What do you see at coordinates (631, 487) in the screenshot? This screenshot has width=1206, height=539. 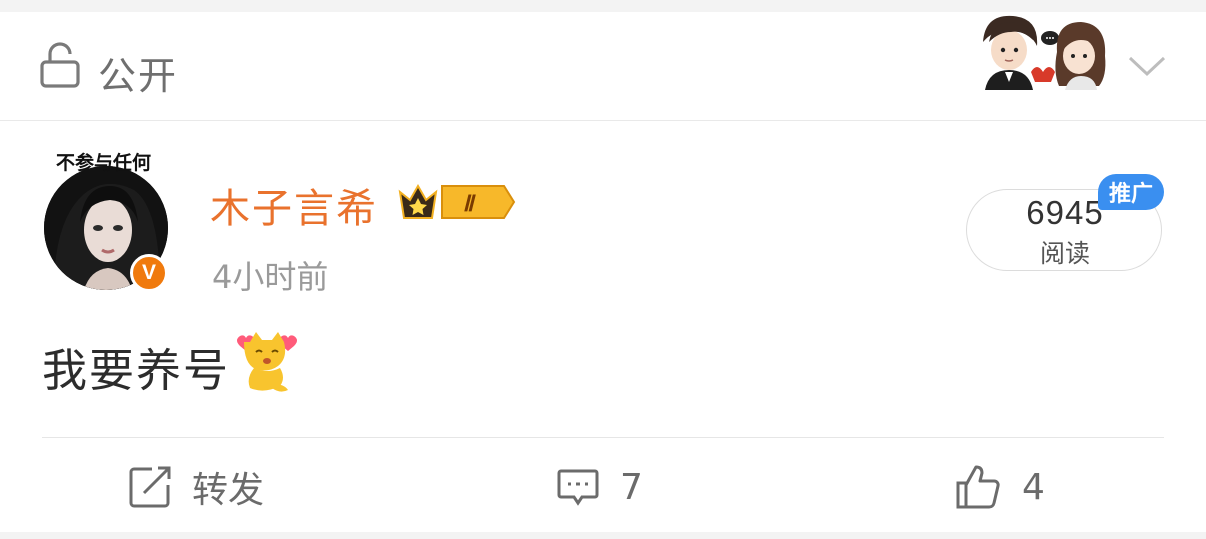 I see `comment-count: 7` at bounding box center [631, 487].